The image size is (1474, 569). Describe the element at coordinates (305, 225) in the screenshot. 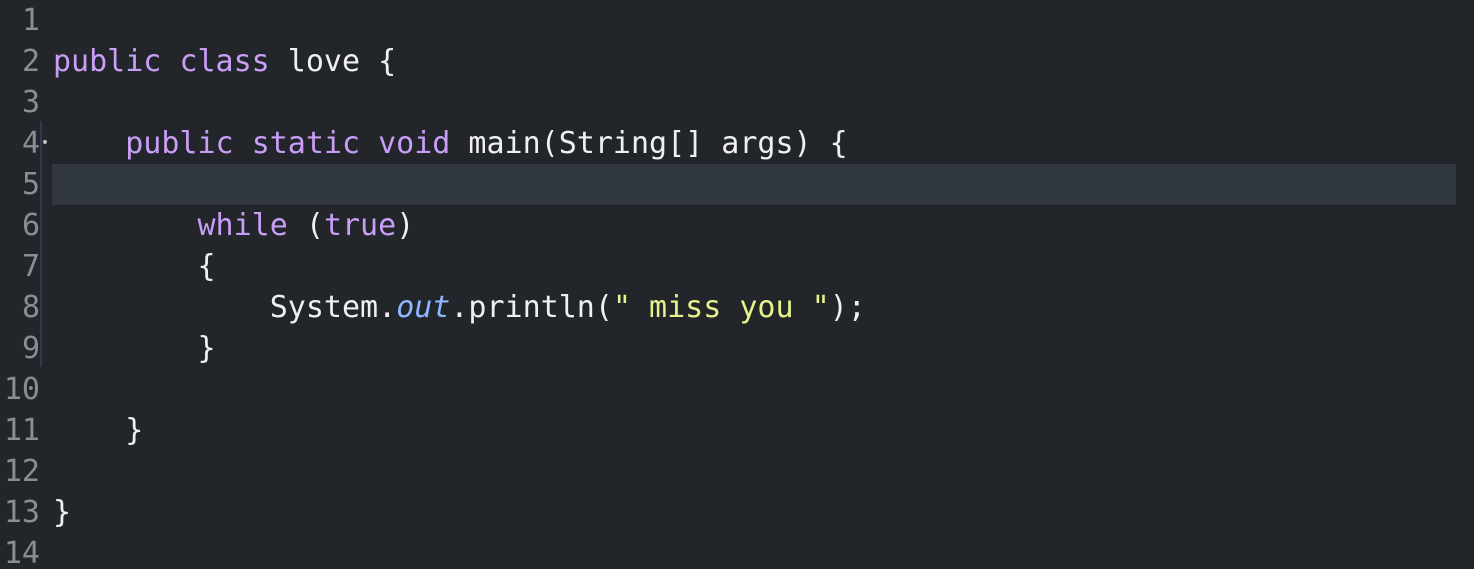

I see `code-token: (` at that location.